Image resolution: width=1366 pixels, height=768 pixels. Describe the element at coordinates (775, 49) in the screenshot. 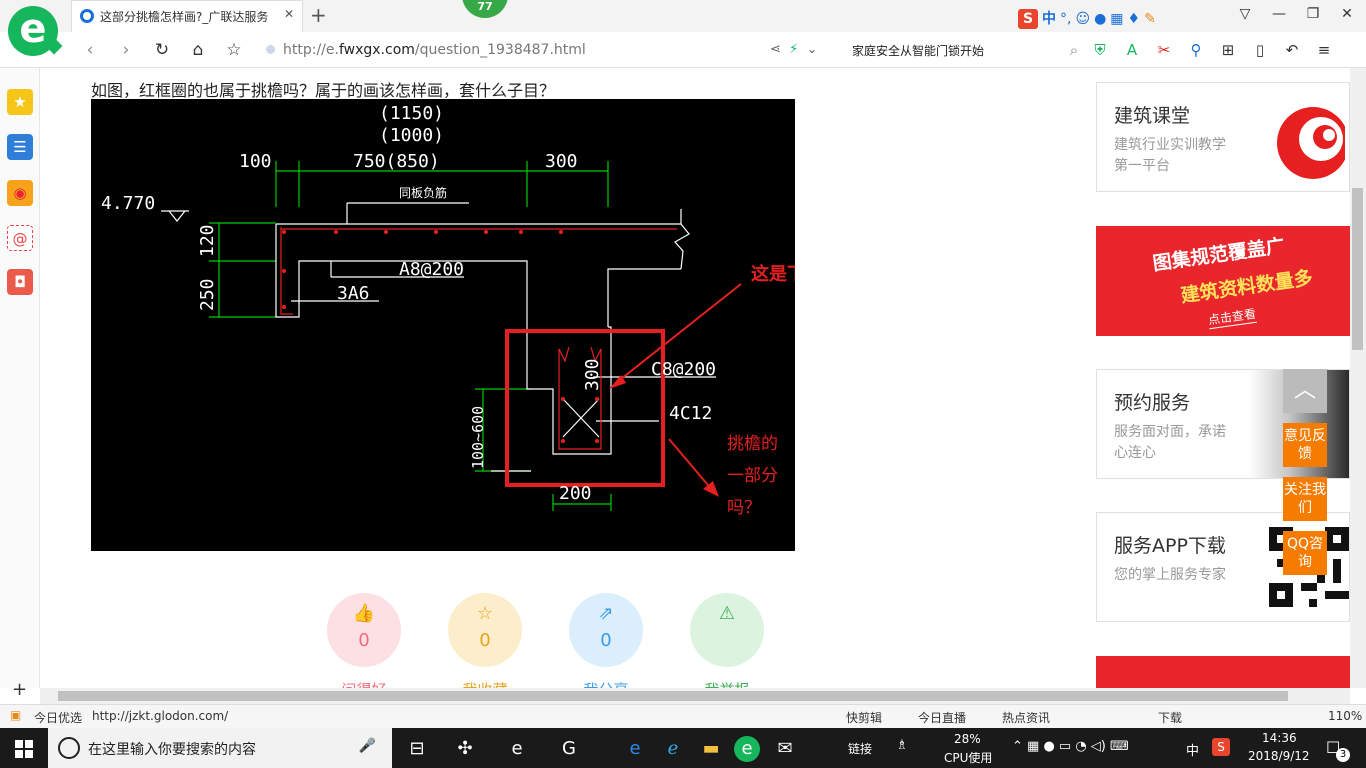

I see `share-icon: ⋖` at that location.